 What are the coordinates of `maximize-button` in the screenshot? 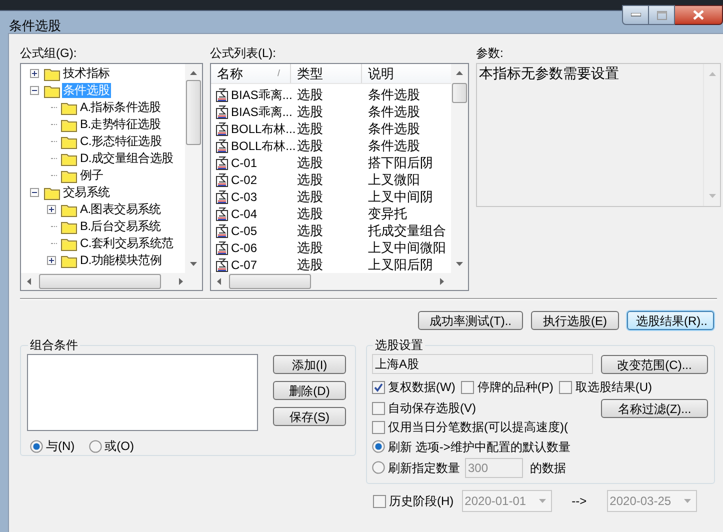 It's located at (662, 15).